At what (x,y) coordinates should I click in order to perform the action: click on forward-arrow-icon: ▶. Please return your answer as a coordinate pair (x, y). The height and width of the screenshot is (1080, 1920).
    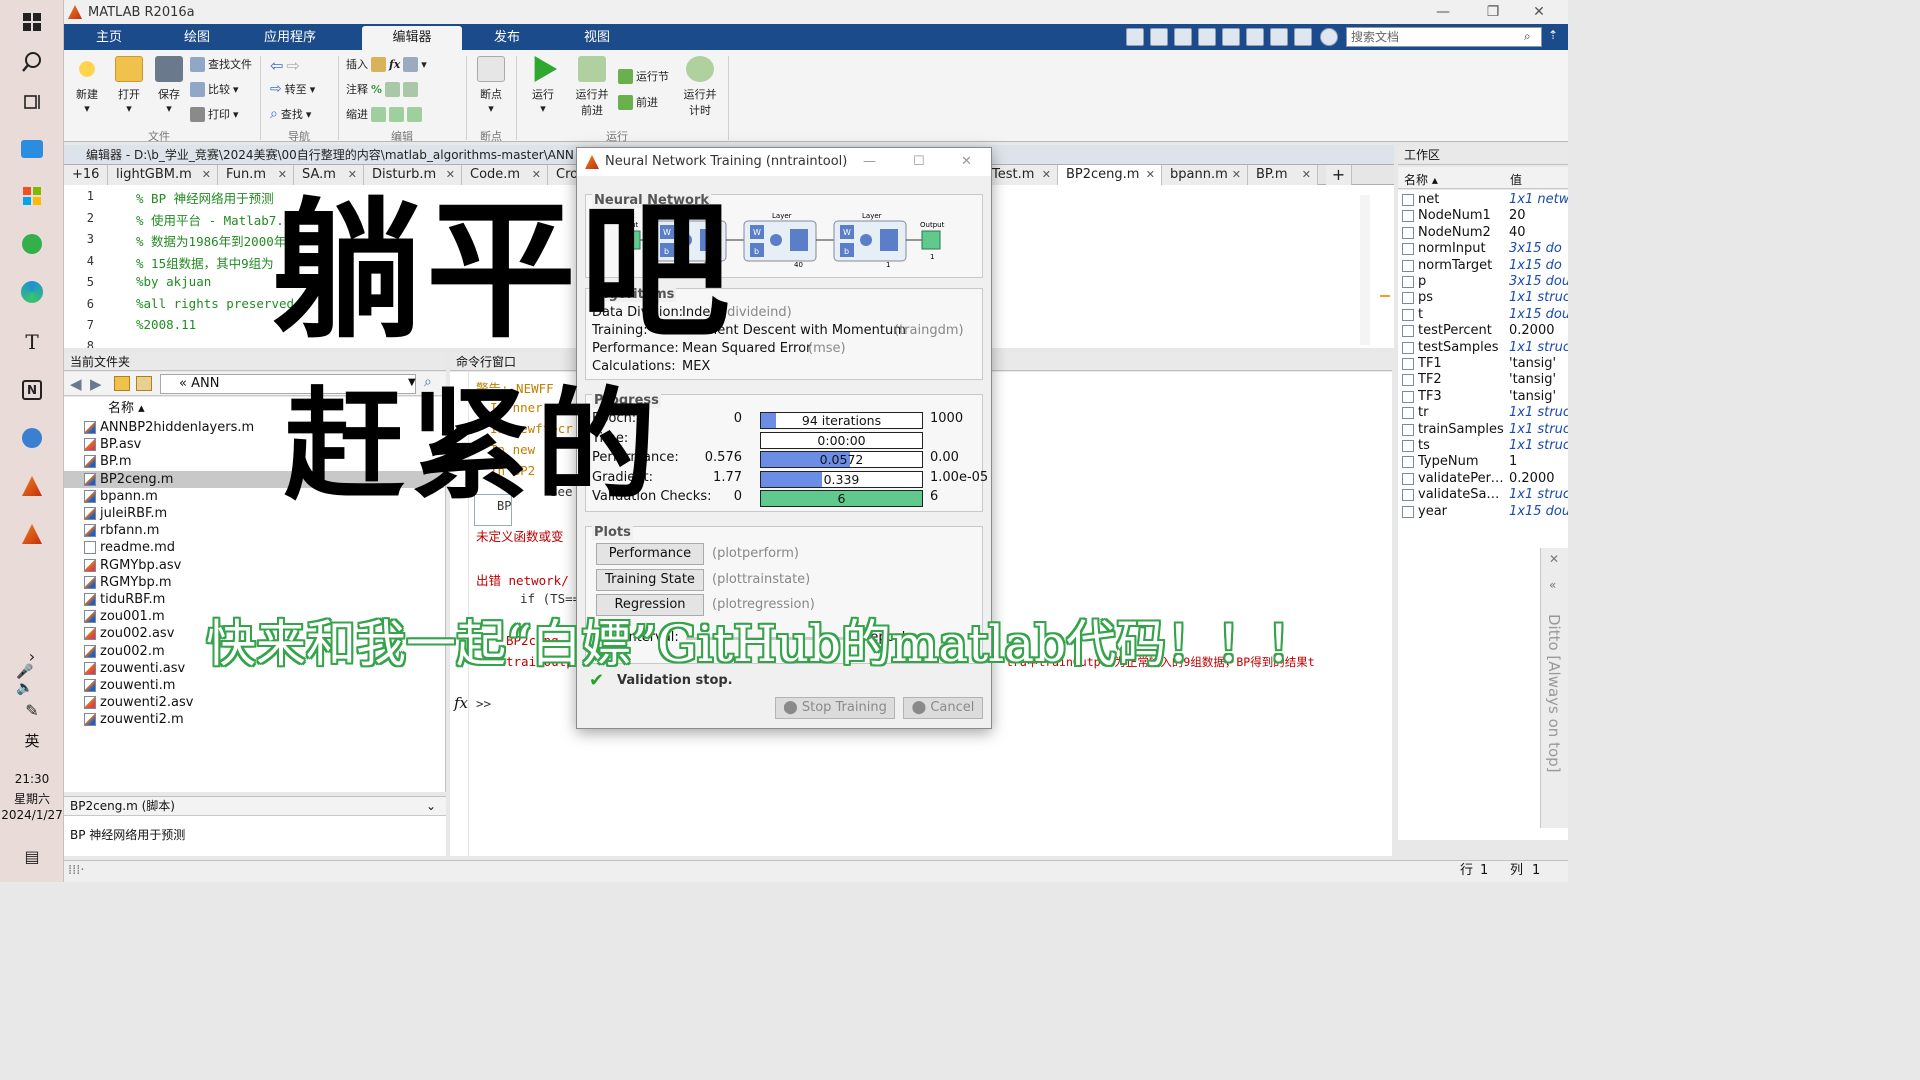
    Looking at the image, I should click on (96, 384).